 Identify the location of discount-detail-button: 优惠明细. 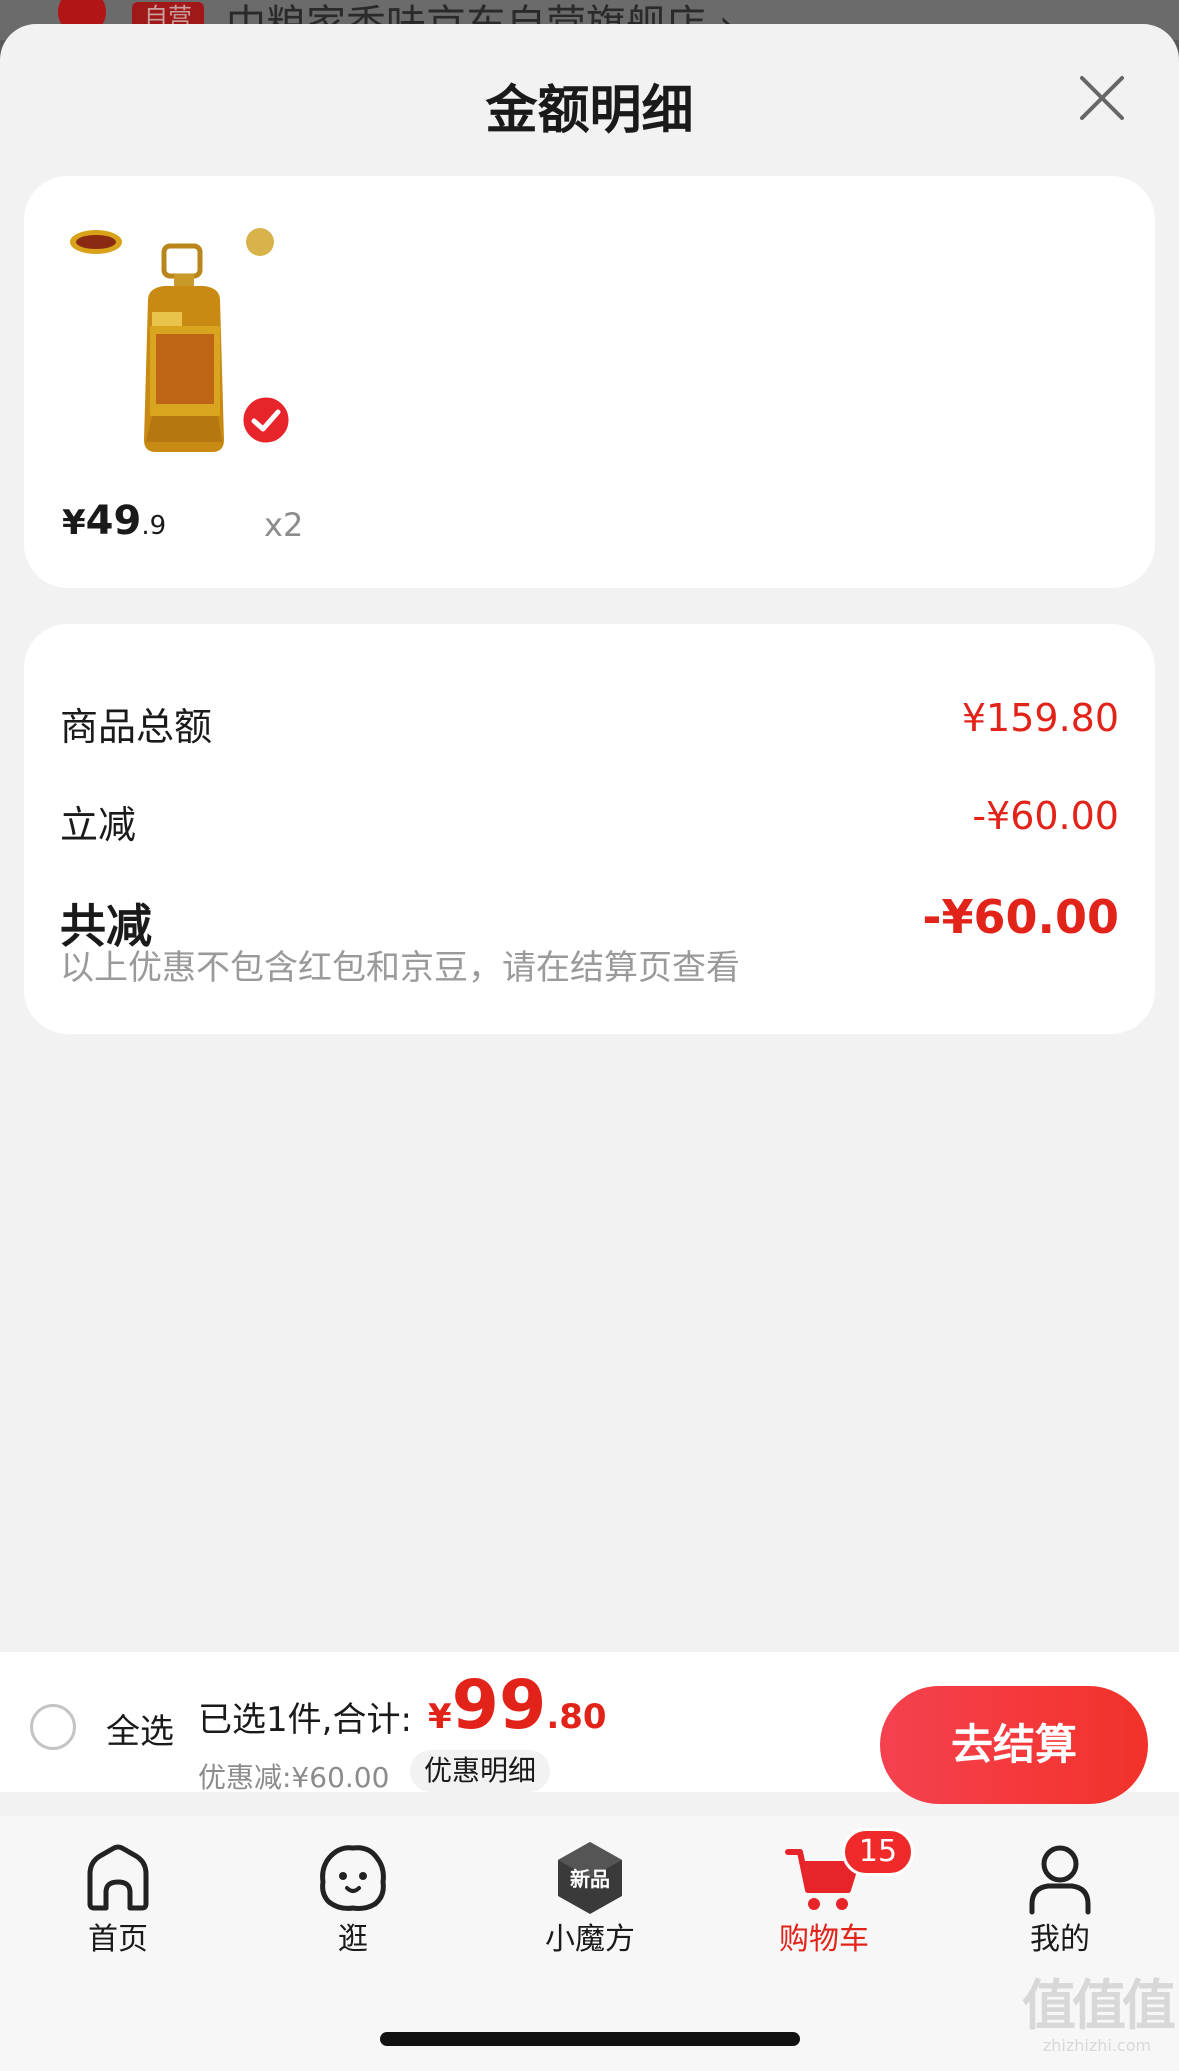
(480, 1771).